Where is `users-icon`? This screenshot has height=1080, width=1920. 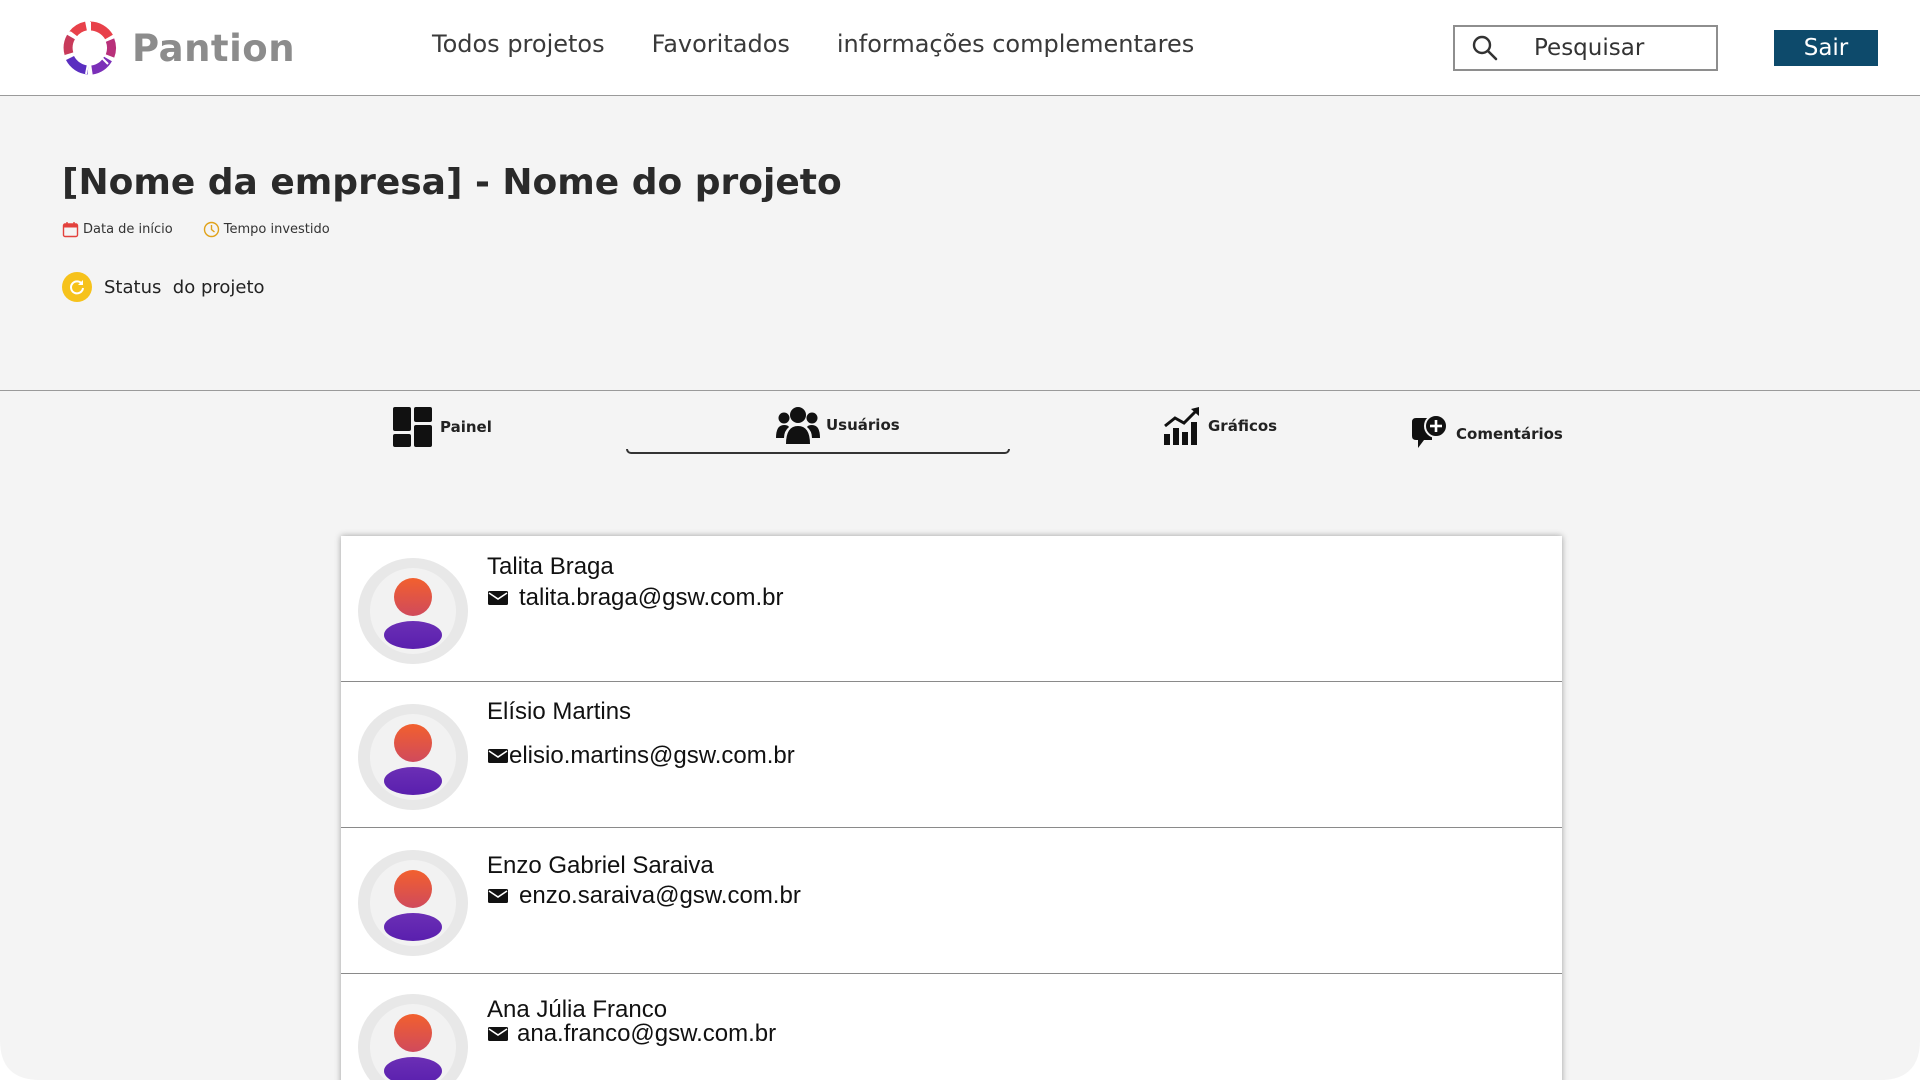
users-icon is located at coordinates (798, 425).